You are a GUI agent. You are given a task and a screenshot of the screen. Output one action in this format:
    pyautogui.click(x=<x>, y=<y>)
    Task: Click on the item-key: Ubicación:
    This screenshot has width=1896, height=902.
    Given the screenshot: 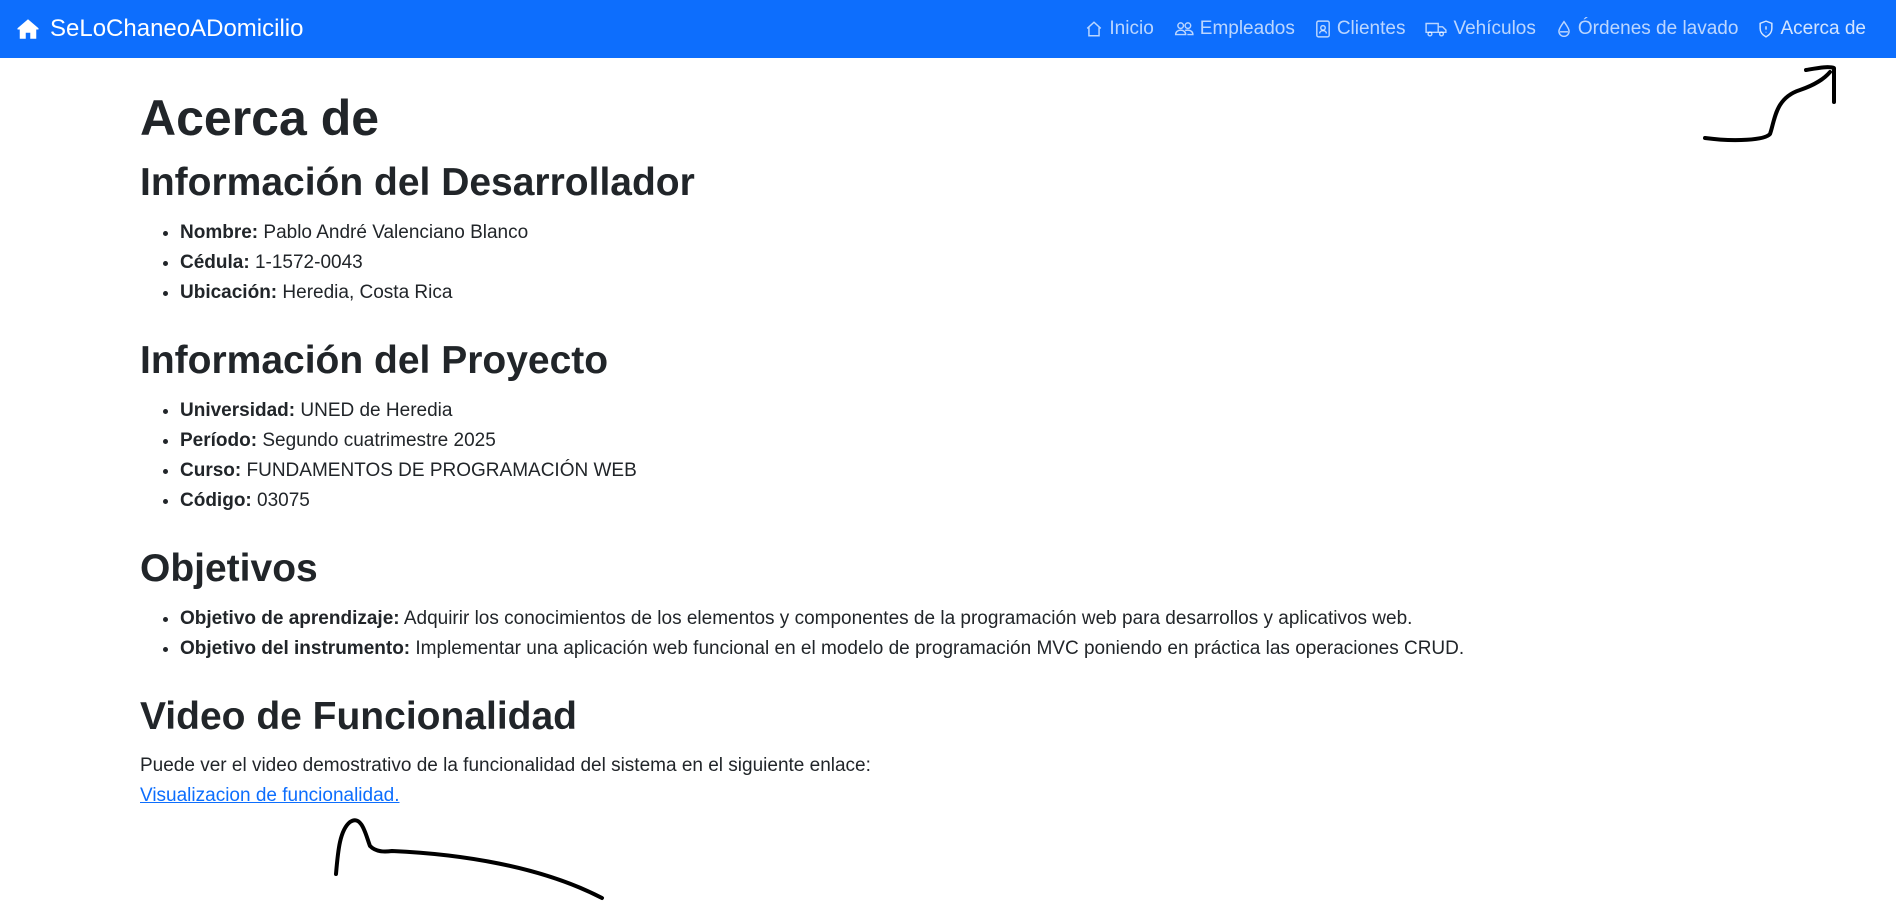 What is the action you would take?
    pyautogui.click(x=229, y=292)
    